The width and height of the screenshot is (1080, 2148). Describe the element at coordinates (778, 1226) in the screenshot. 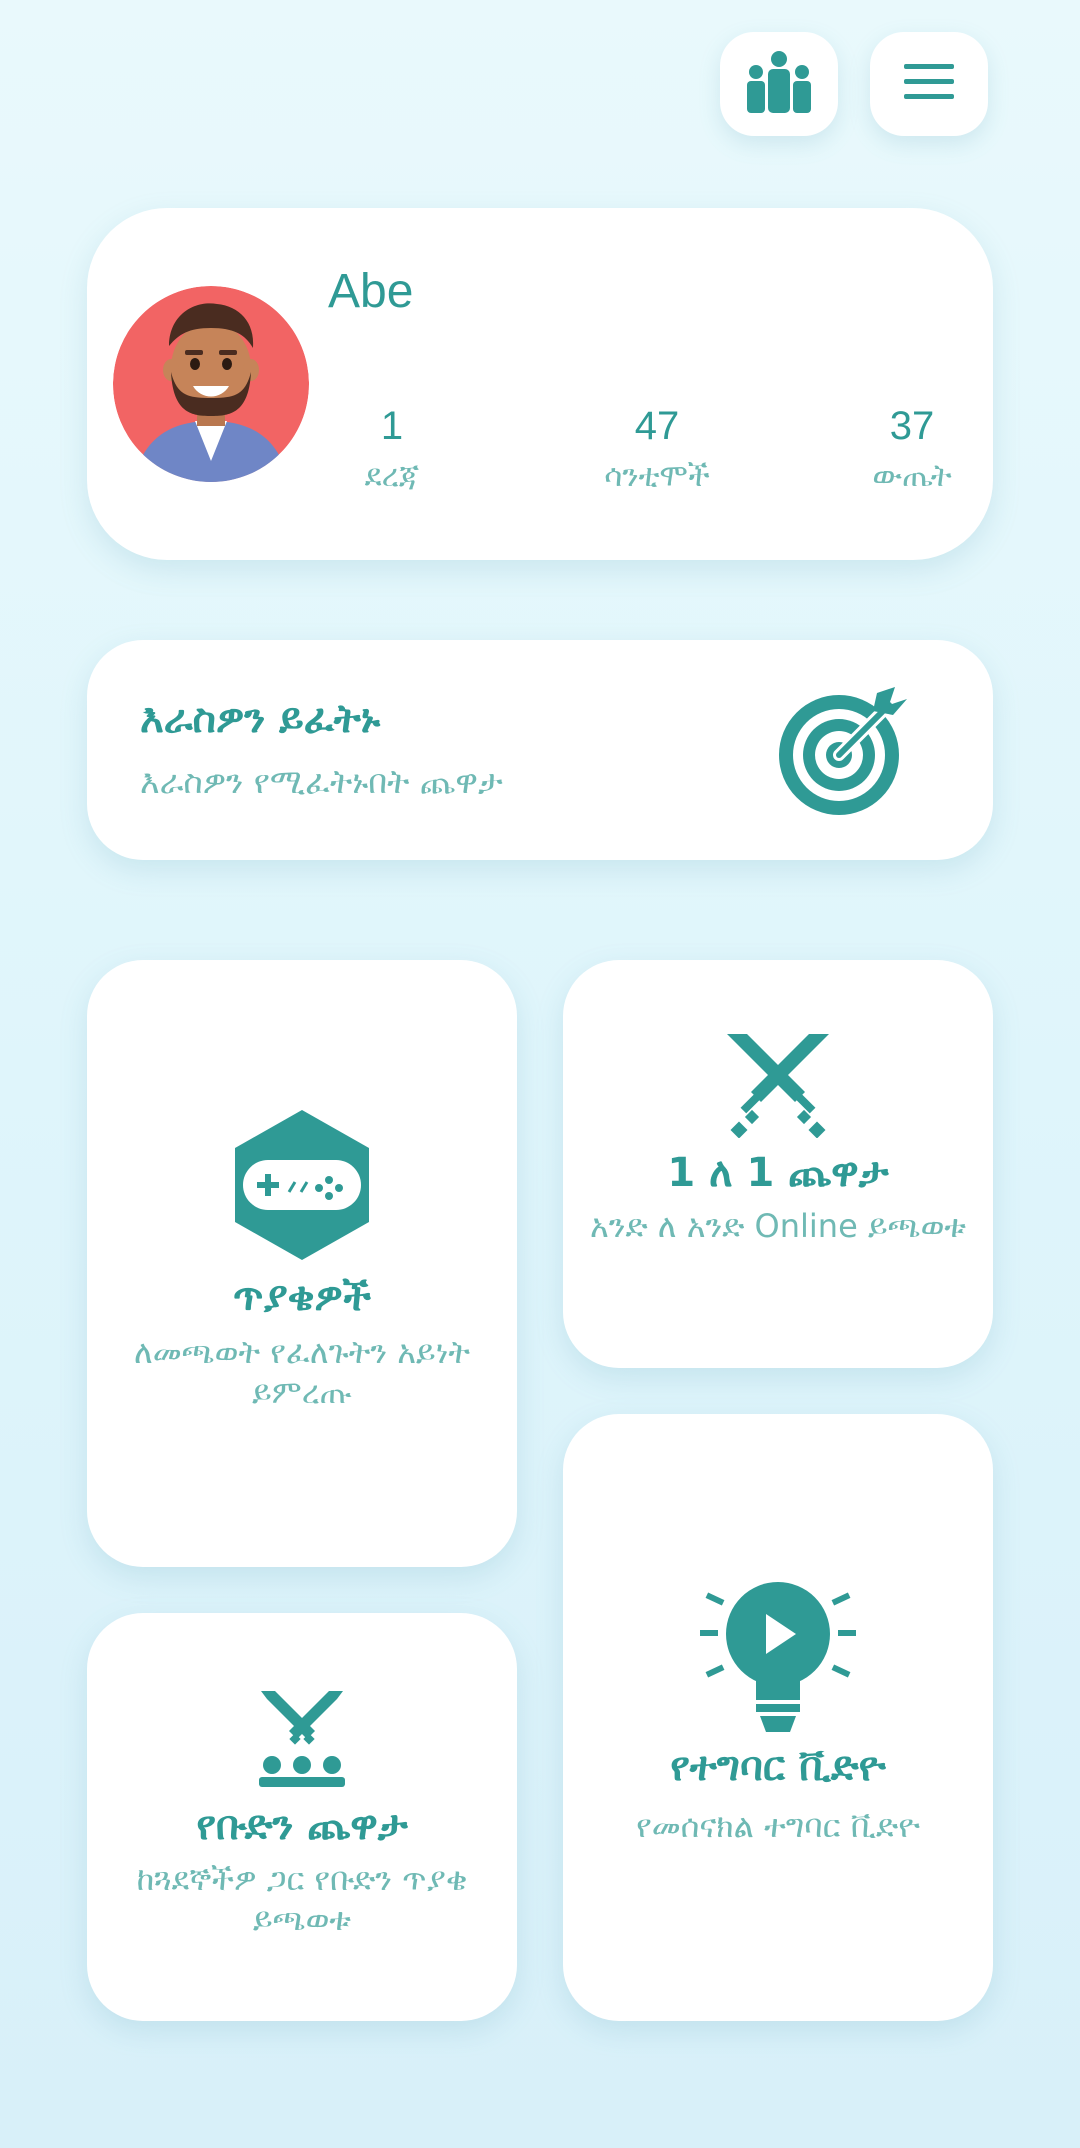

I see `one-vs-one-subtitle: አንድ ለ አንድ Online ይጫወቱ` at that location.